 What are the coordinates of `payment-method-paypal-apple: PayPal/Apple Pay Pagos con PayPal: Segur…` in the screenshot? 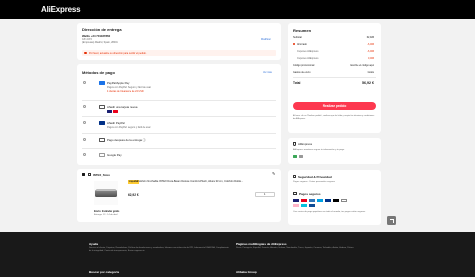 It's located at (179, 89).